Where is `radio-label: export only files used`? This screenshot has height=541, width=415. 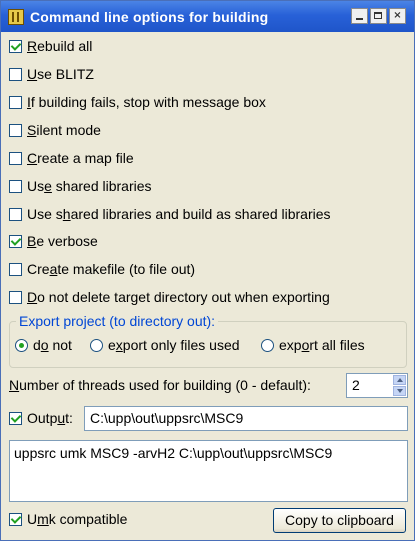
radio-label: export only files used is located at coordinates (174, 345).